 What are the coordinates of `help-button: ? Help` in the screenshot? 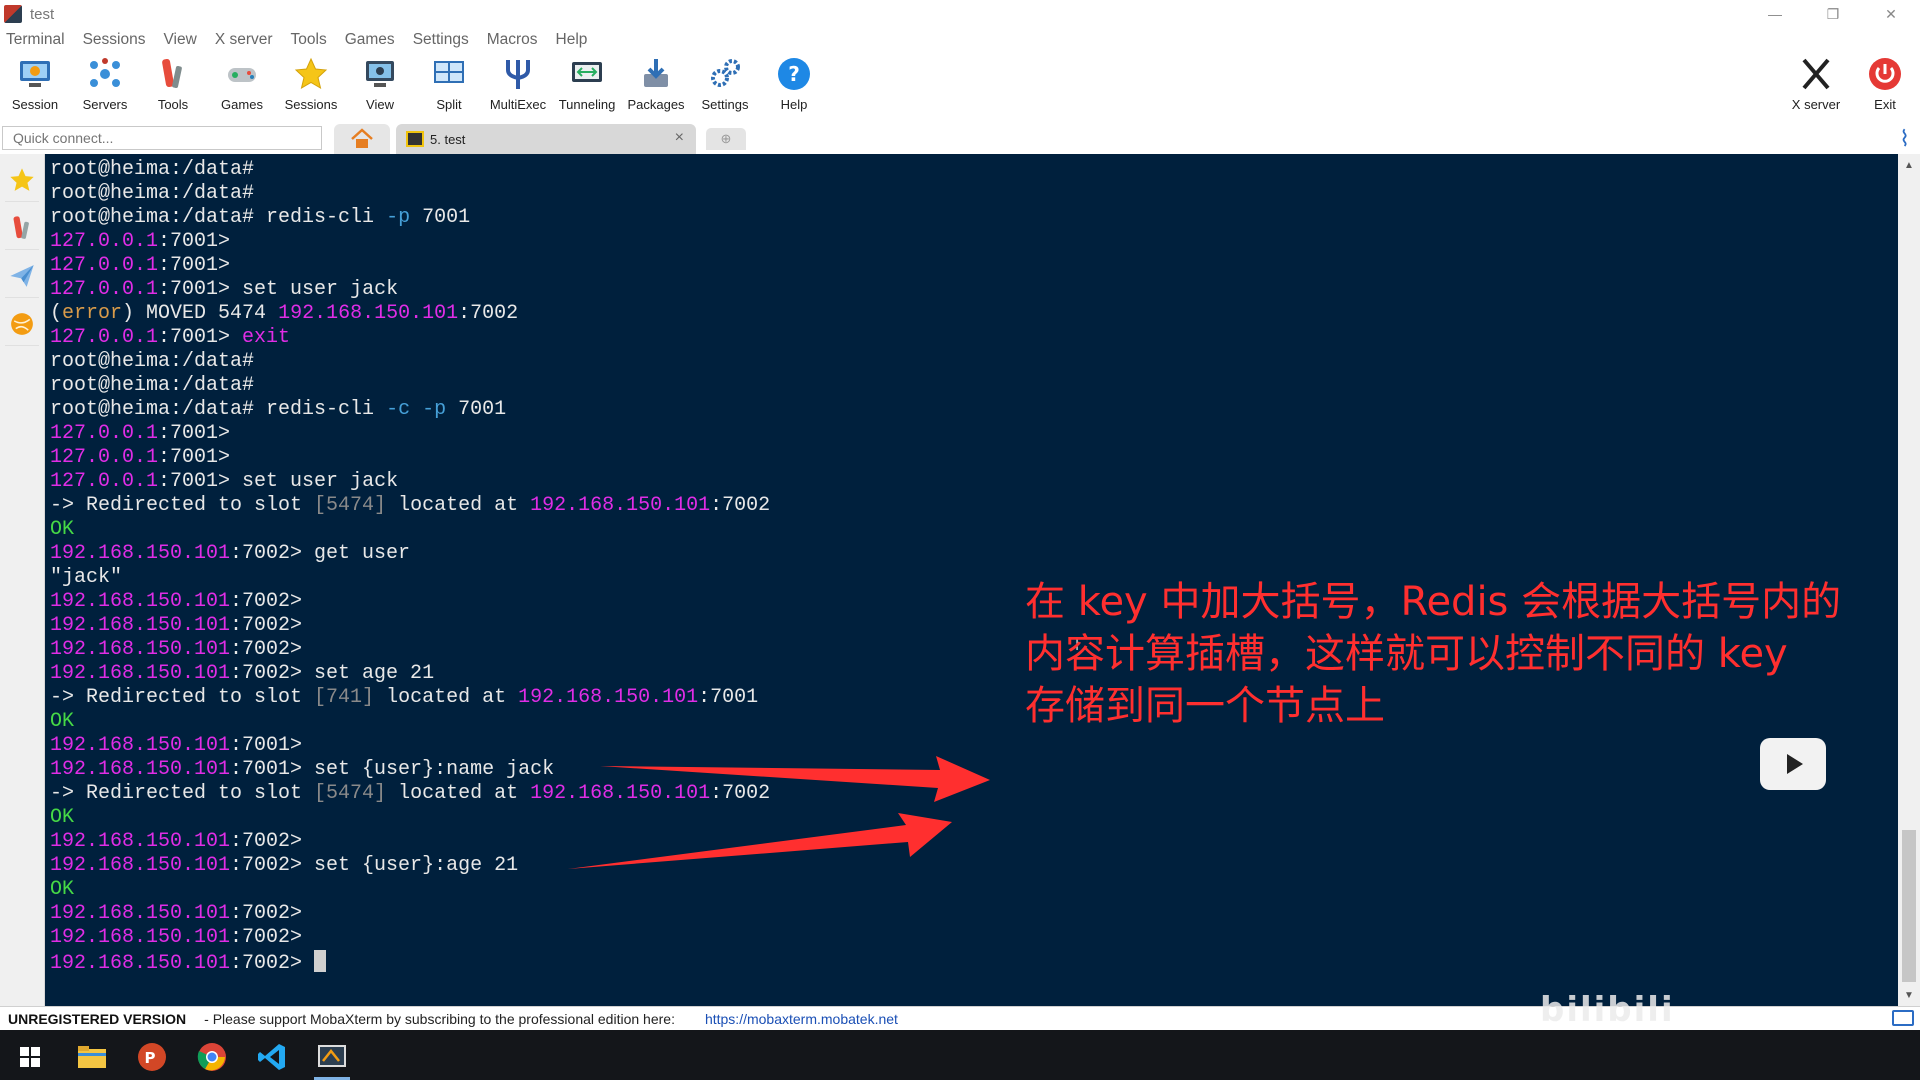 It's located at (794, 85).